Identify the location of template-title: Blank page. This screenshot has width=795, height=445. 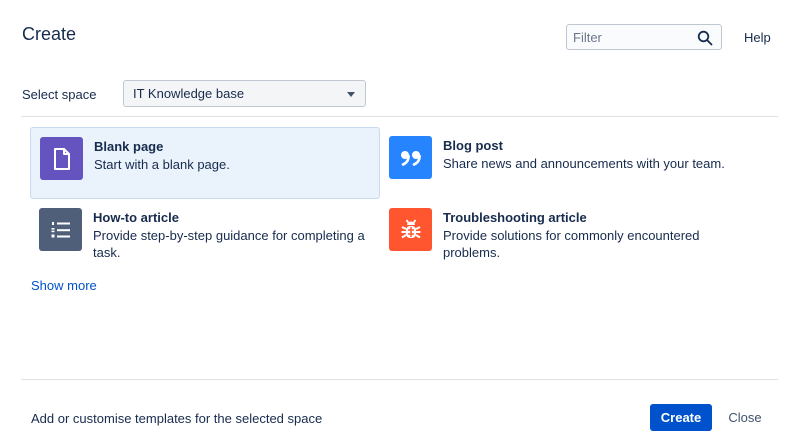
(129, 146).